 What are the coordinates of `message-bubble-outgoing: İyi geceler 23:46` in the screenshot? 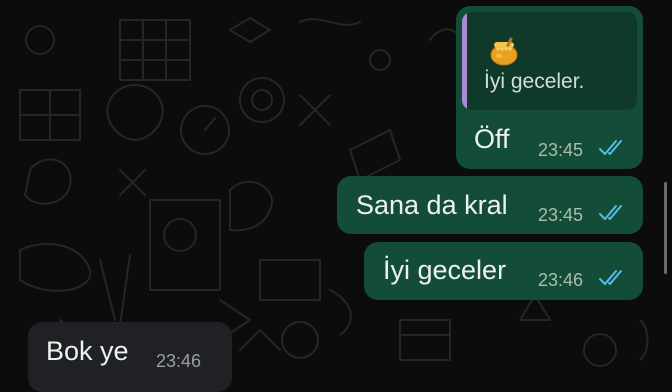 It's located at (503, 271).